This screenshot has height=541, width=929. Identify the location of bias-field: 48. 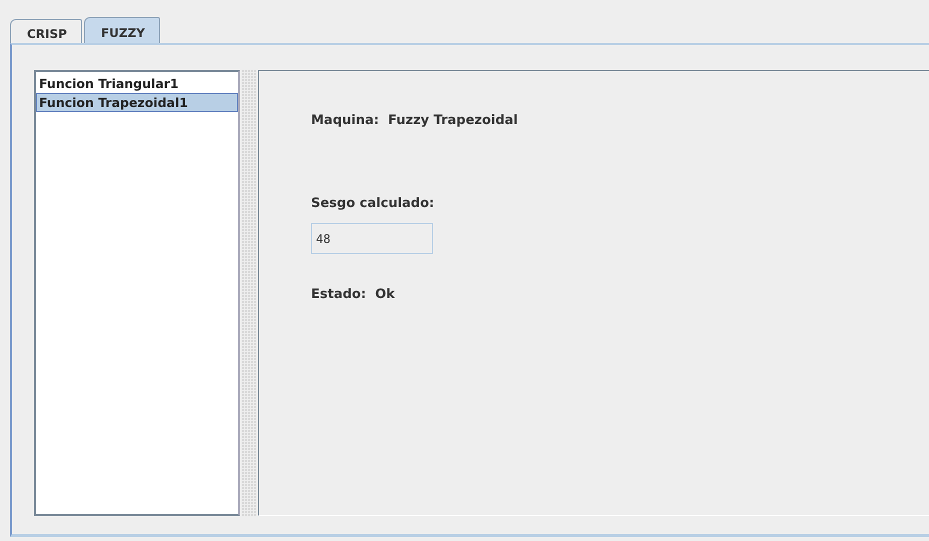
(372, 238).